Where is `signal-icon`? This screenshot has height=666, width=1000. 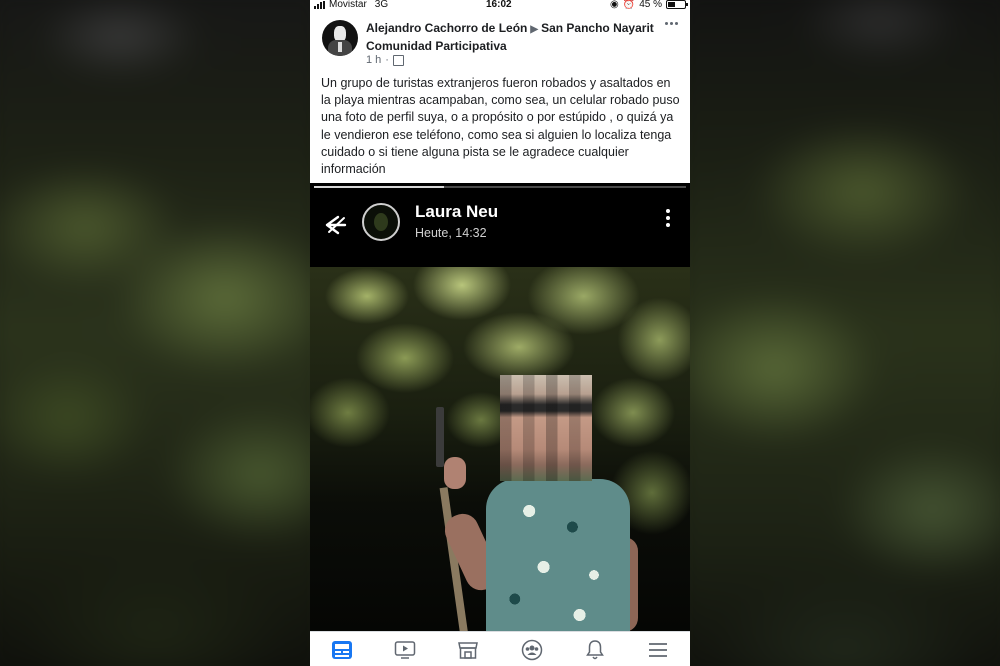
signal-icon is located at coordinates (319, 4).